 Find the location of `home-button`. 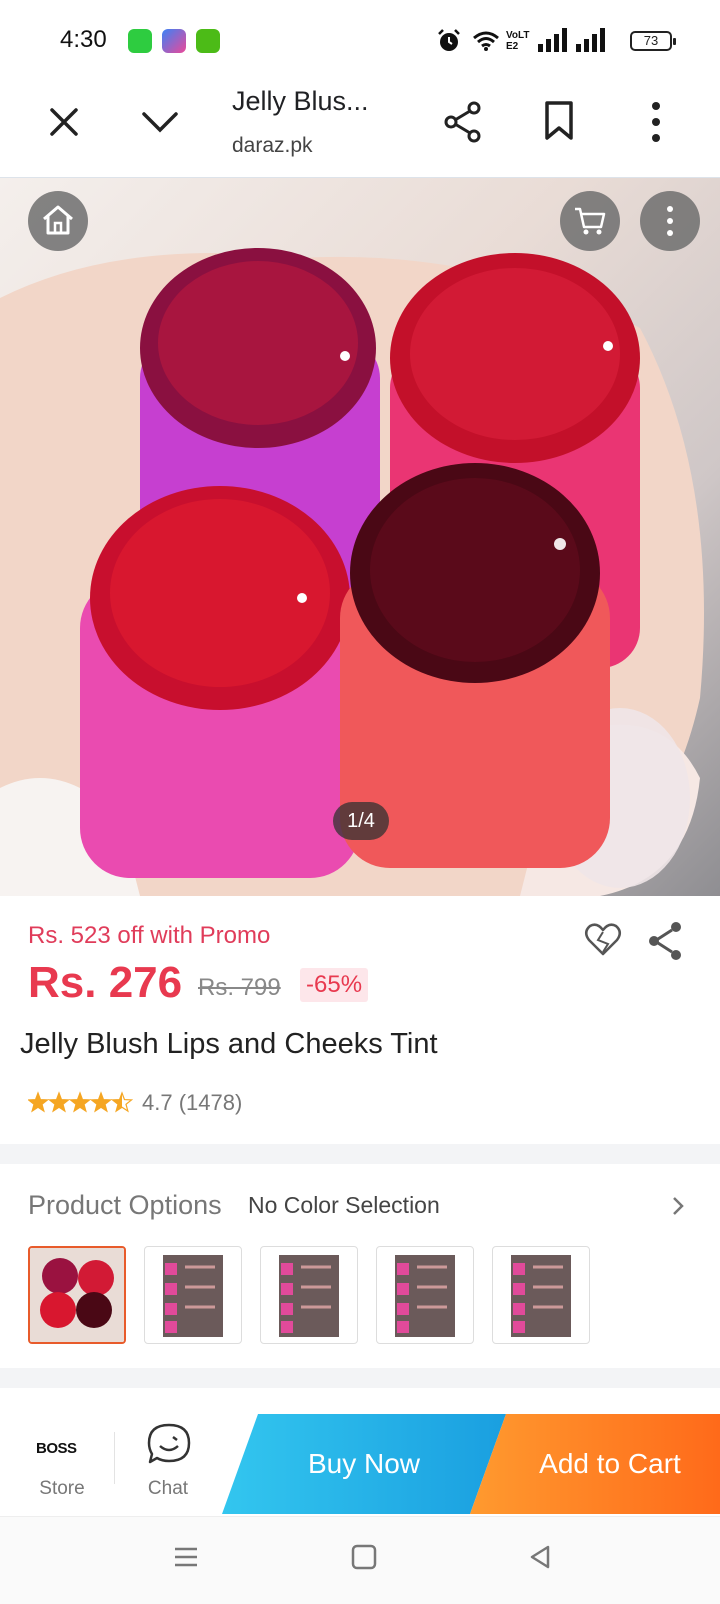

home-button is located at coordinates (58, 221).